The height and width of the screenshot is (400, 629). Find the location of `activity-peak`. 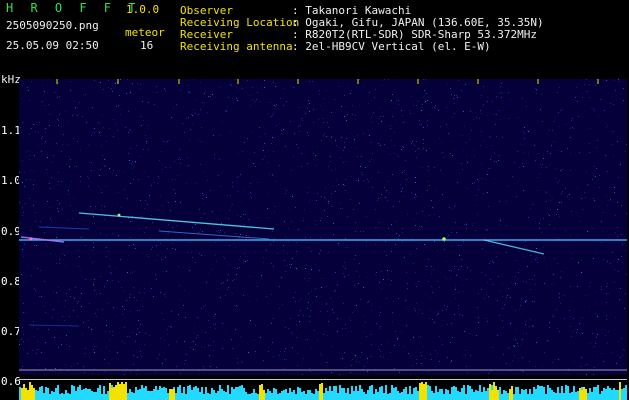

activity-peak is located at coordinates (322, 391).